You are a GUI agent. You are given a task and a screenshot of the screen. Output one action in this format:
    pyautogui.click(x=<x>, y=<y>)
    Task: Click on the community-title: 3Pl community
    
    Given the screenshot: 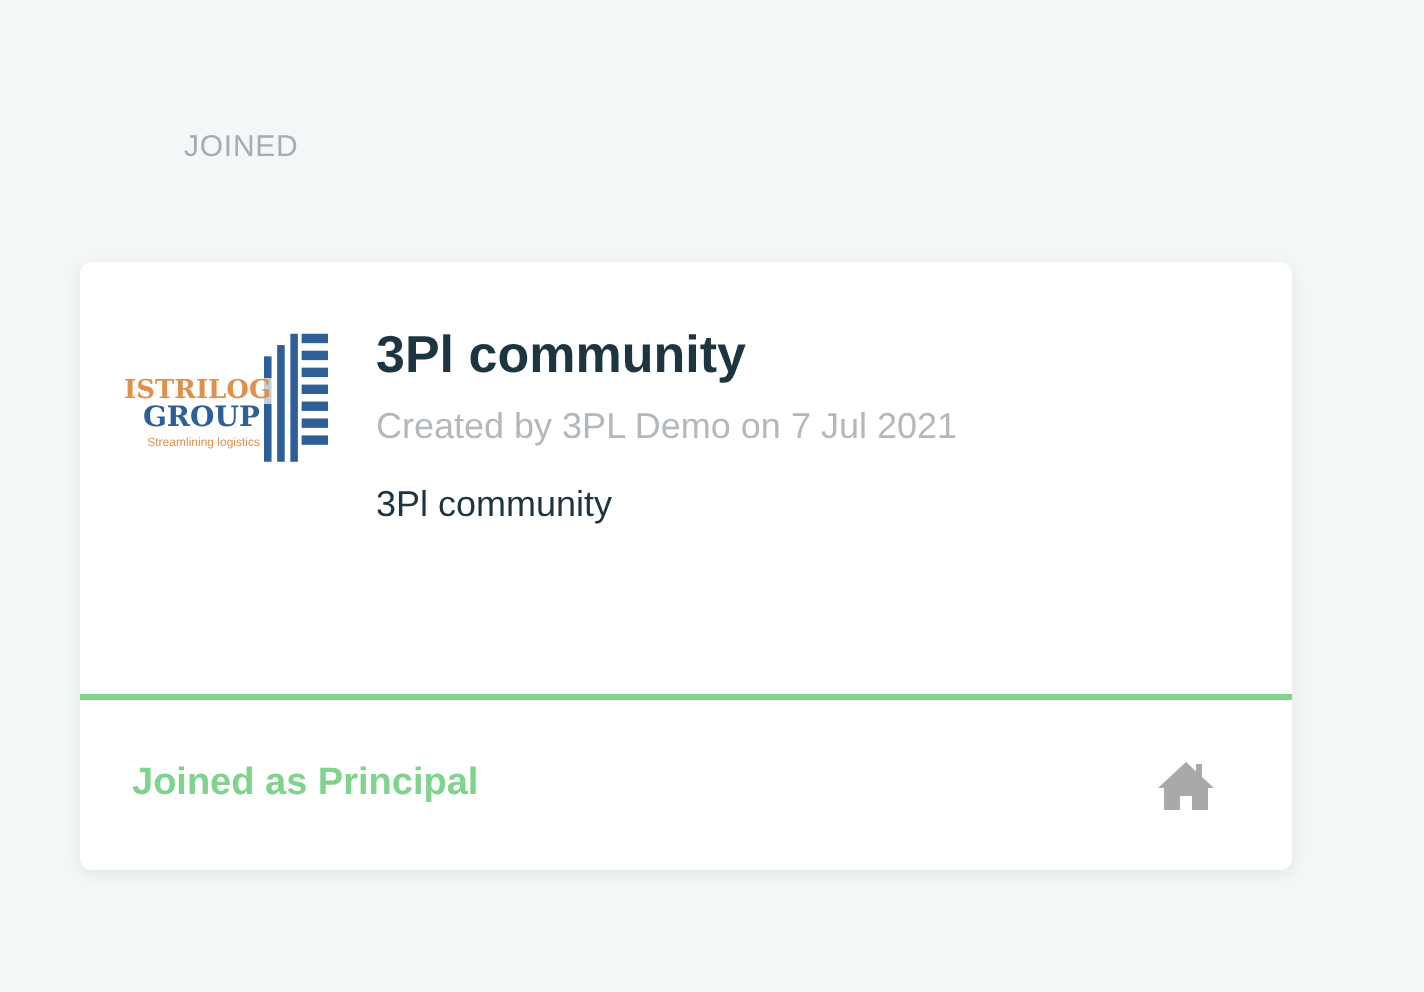 What is the action you would take?
    pyautogui.click(x=667, y=354)
    